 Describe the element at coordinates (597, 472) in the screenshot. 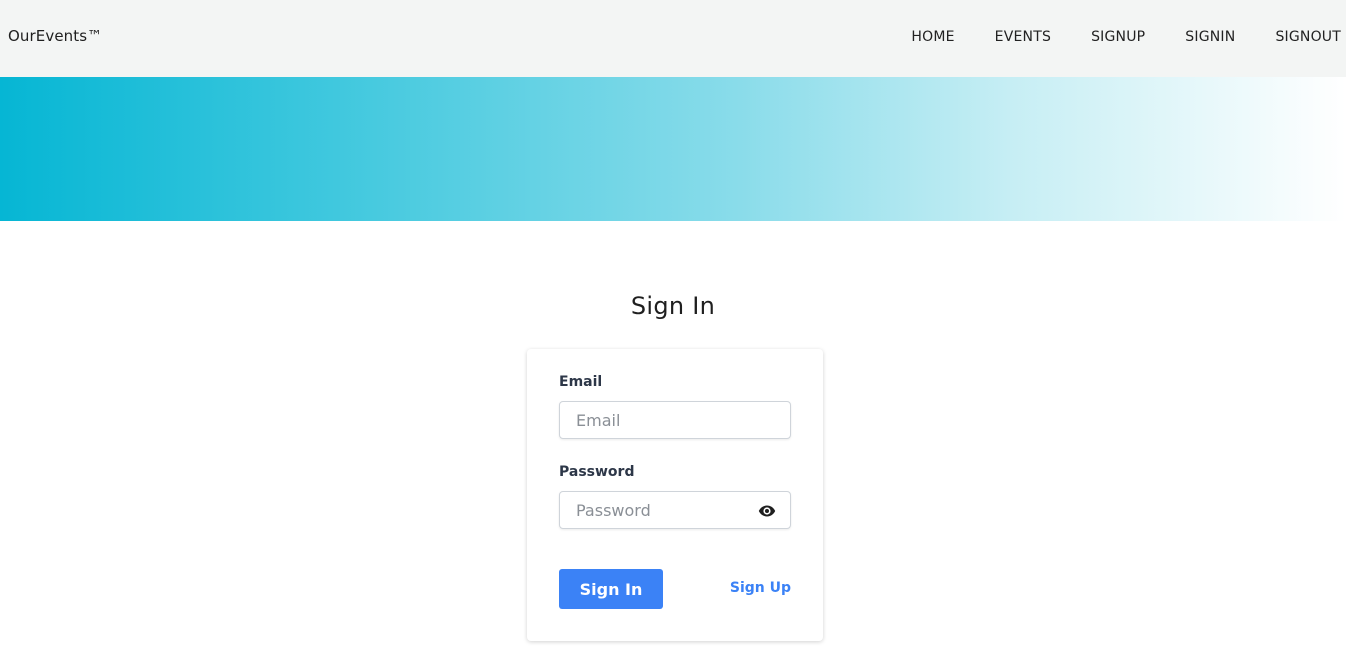

I see `password-label: Password` at that location.